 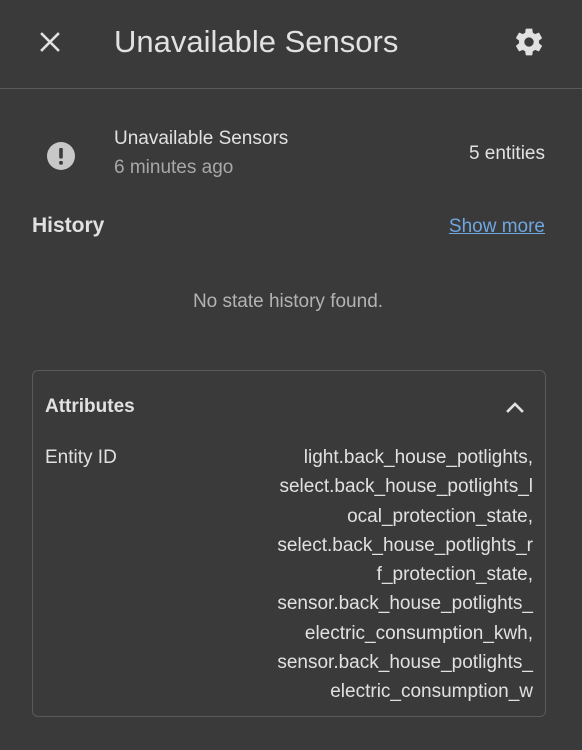 I want to click on chevron-up-icon, so click(x=515, y=407).